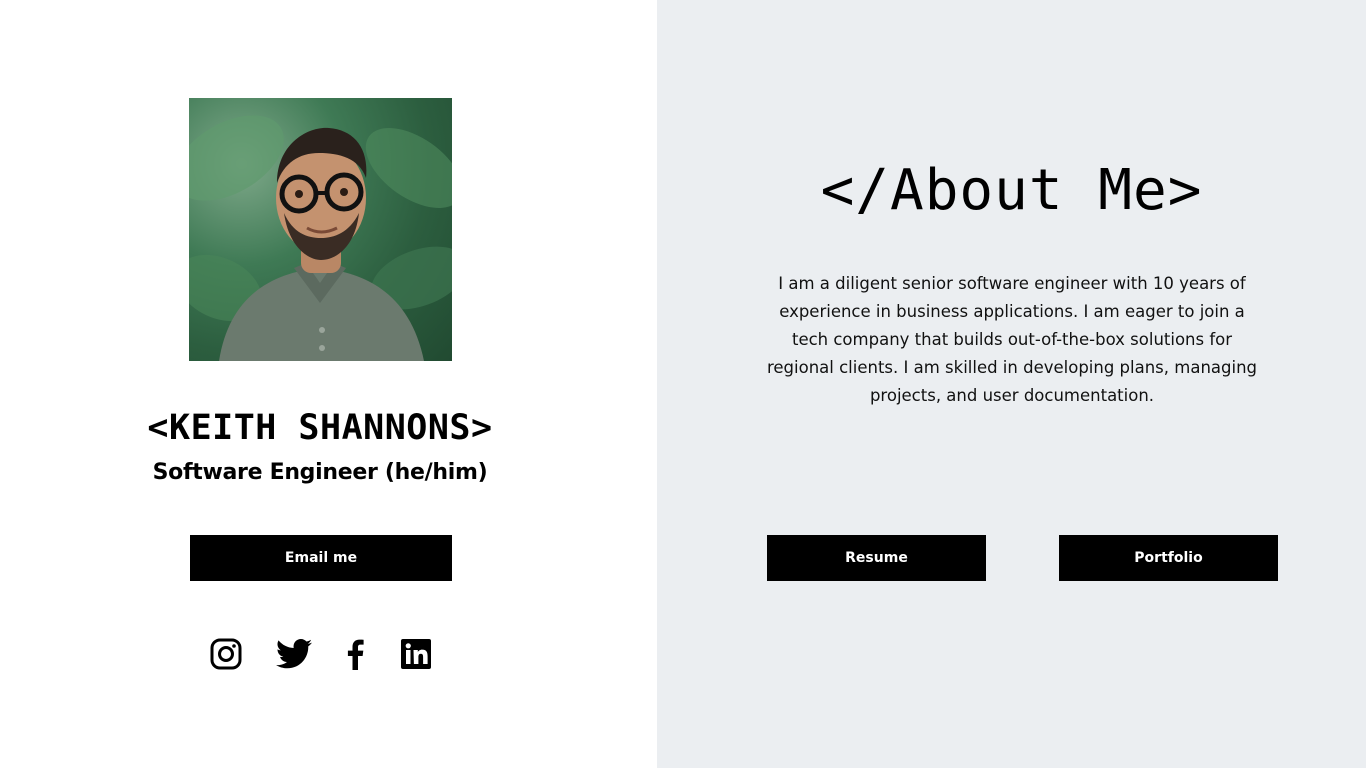  I want to click on linkedin-link, so click(416, 654).